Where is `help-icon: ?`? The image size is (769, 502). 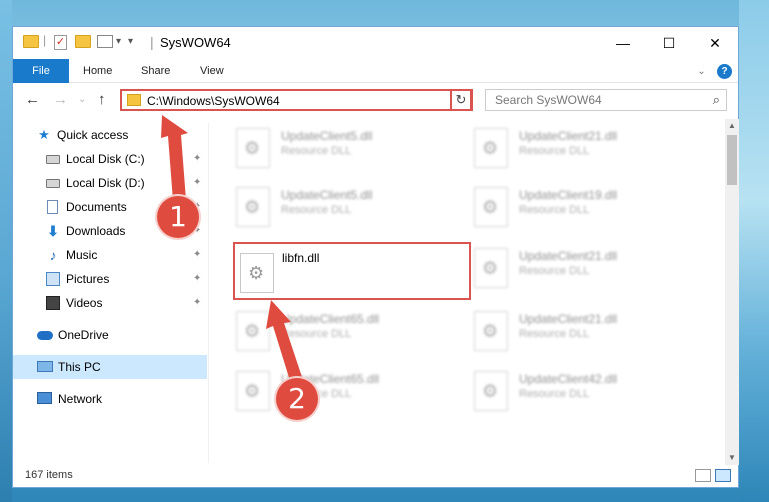
help-icon: ? is located at coordinates (724, 71).